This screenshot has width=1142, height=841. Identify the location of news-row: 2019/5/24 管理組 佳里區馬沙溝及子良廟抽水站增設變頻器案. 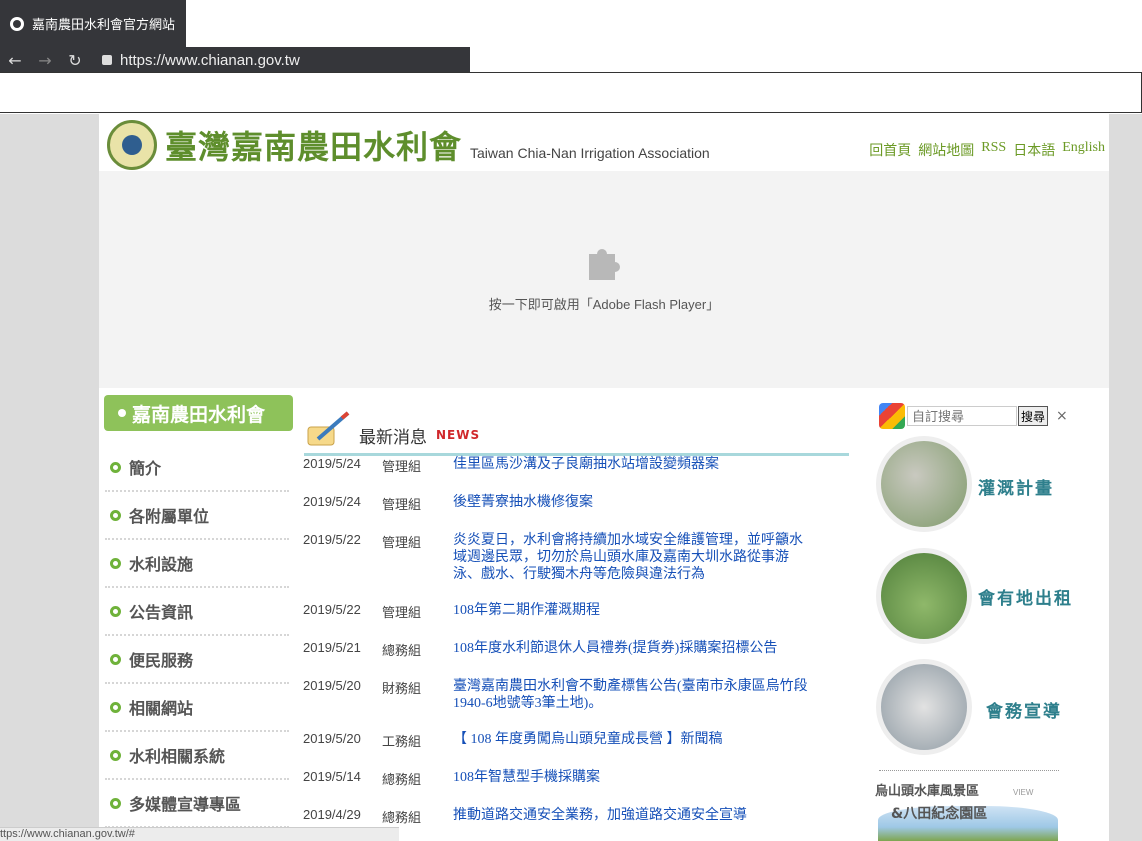
(583, 465).